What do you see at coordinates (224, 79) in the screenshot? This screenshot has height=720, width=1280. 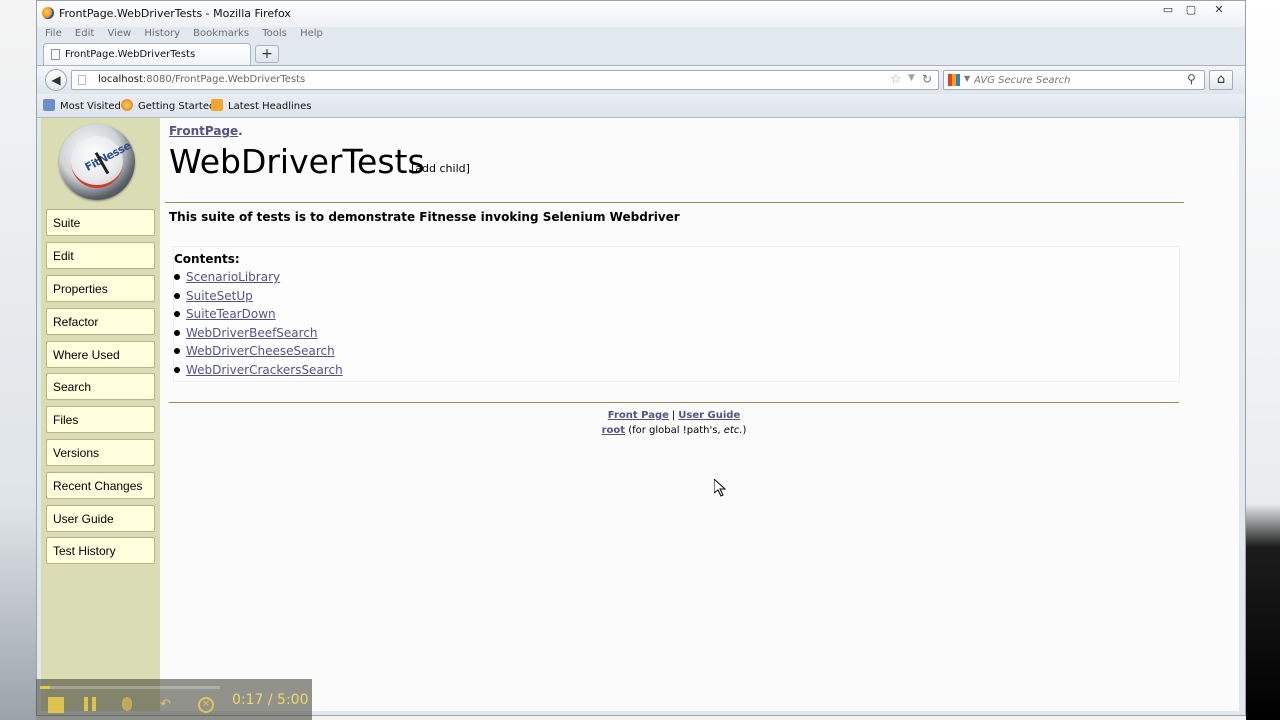 I see `url-path: :8080/FrontPage.WebDriverTests` at bounding box center [224, 79].